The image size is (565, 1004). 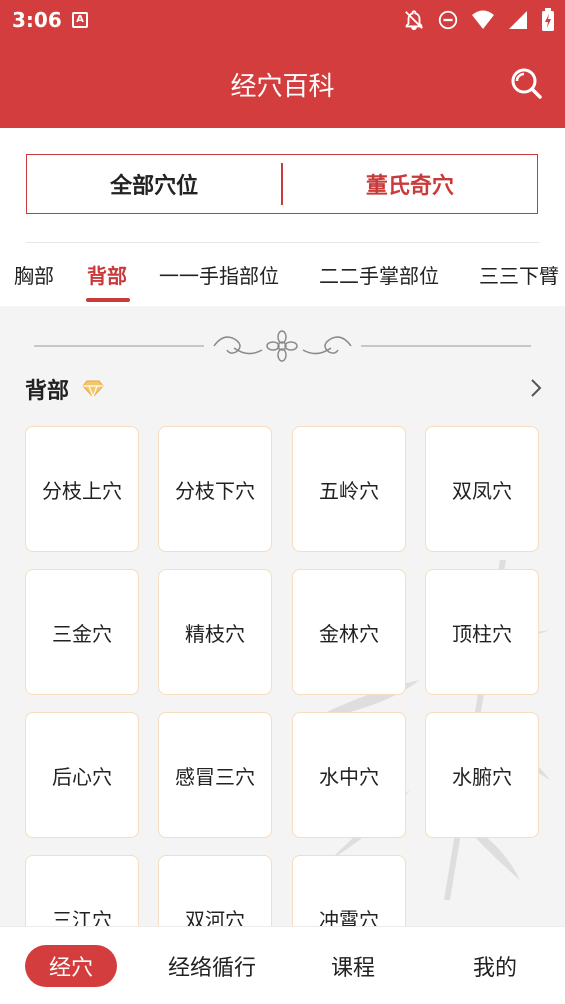 I want to click on point-card: 分枝上穴, so click(x=82, y=489).